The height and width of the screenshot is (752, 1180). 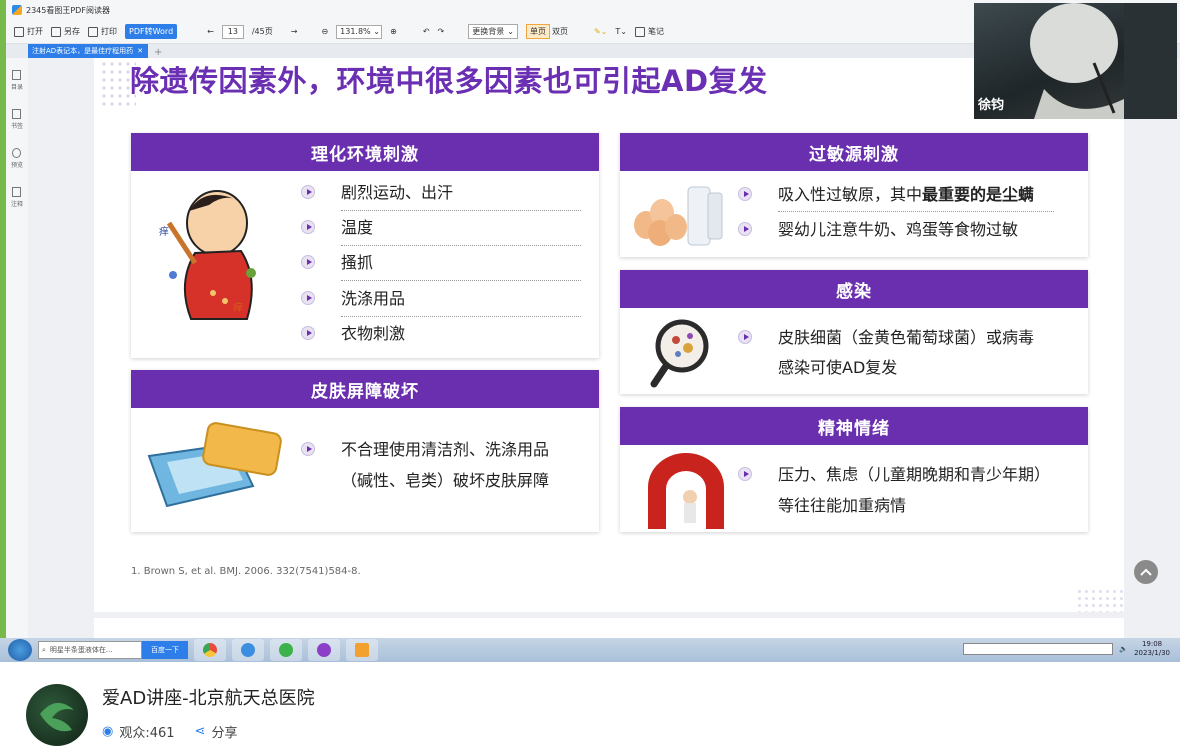 What do you see at coordinates (590, 707) in the screenshot?
I see `stream-info-bar: 爱AD讲座-北京航天总医院 ◉ 观众:461 ⋖ 分享` at bounding box center [590, 707].